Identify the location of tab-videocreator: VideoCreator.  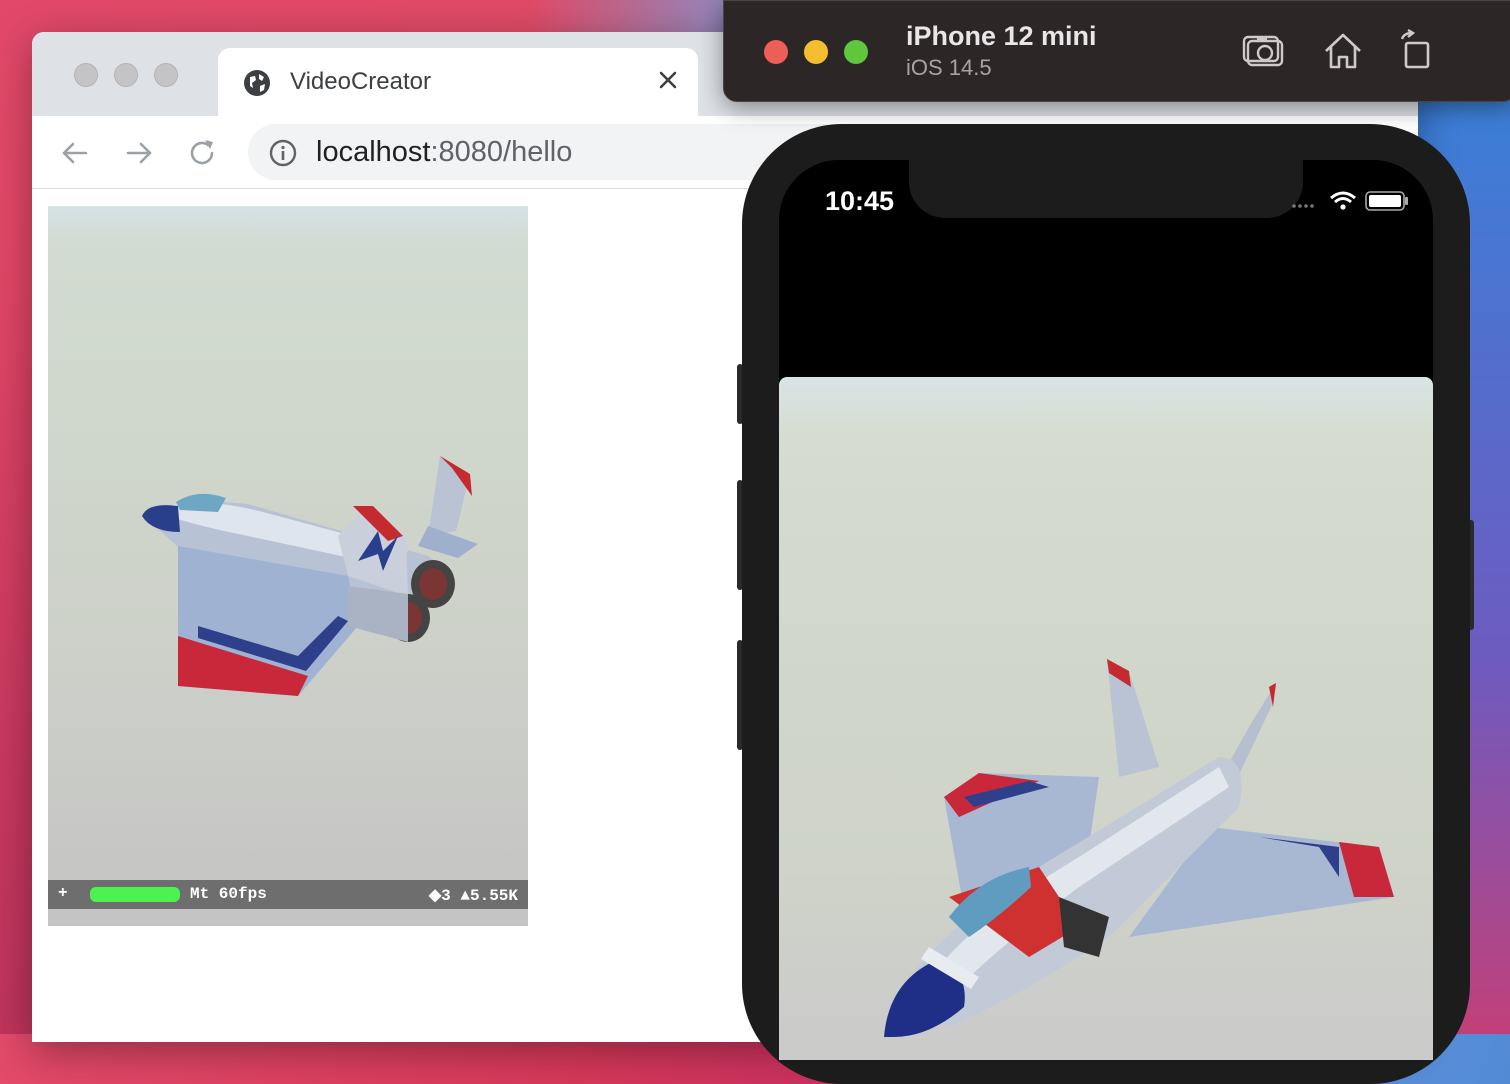
(458, 82).